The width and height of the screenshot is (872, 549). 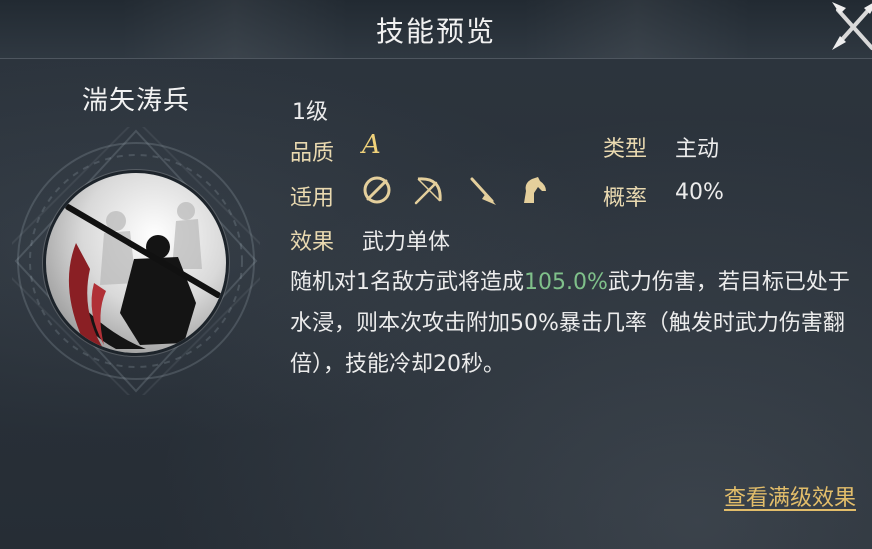 What do you see at coordinates (377, 190) in the screenshot?
I see `sword-disc-icon` at bounding box center [377, 190].